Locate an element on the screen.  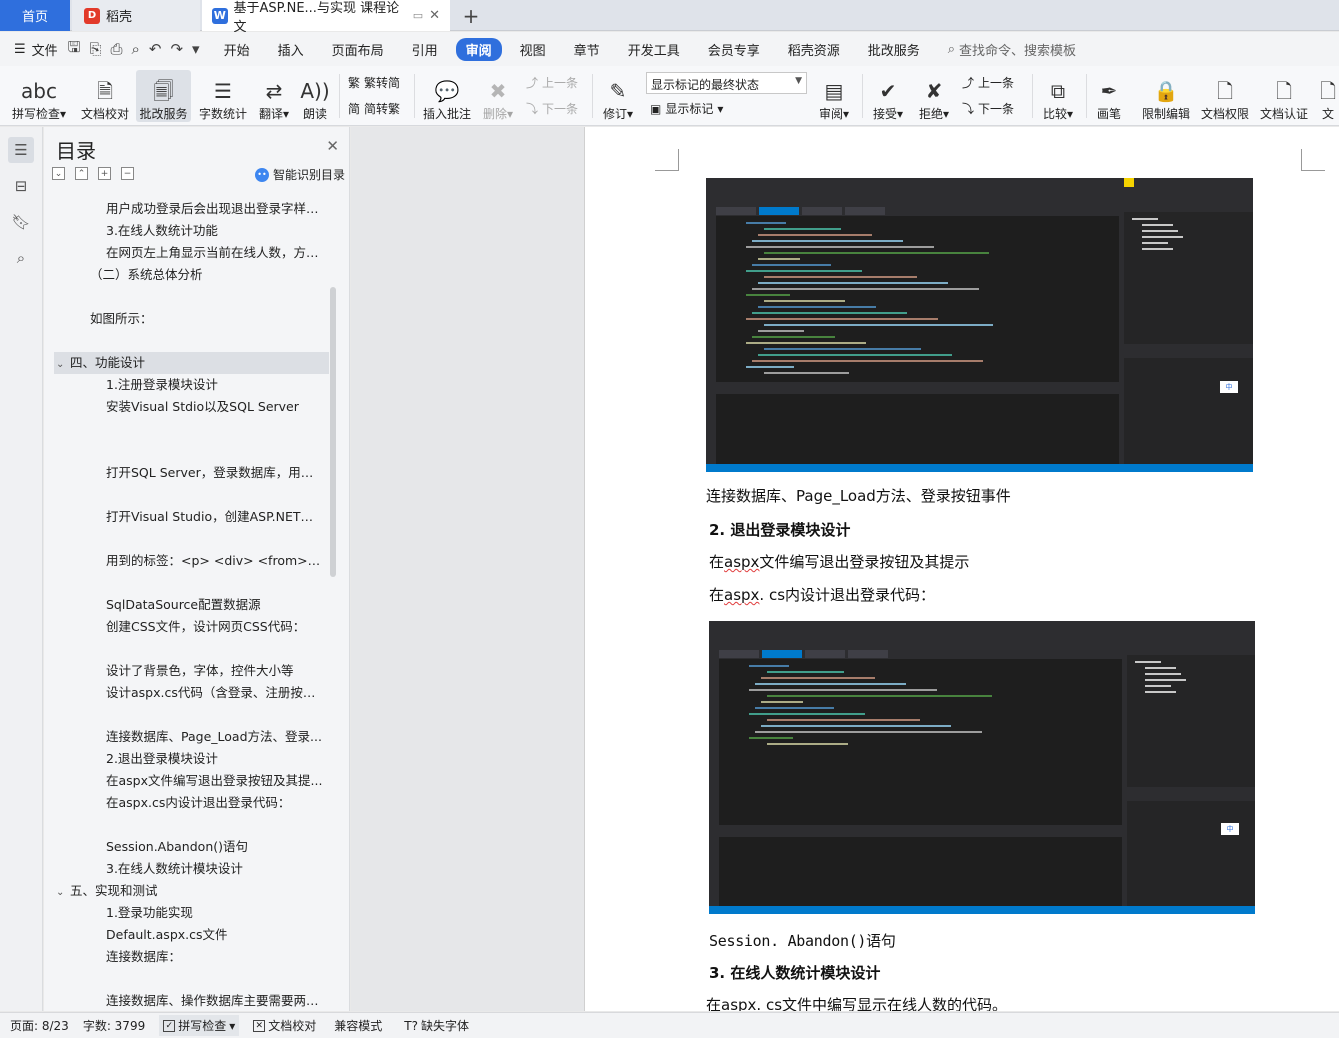
more-icon: ▾ is located at coordinates (196, 49).